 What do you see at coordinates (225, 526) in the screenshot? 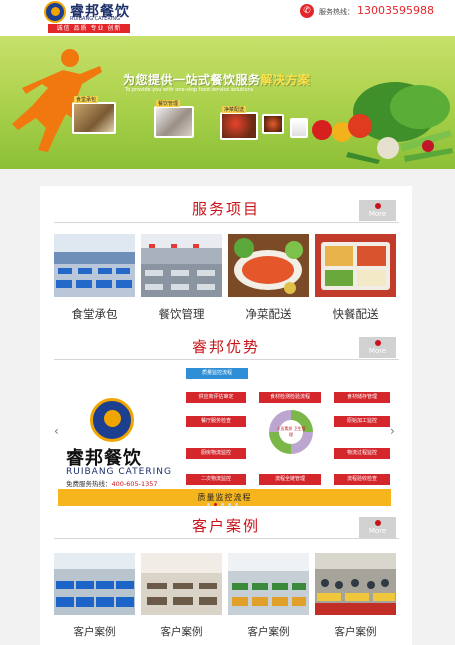
I see `cases-title: 客户案例` at bounding box center [225, 526].